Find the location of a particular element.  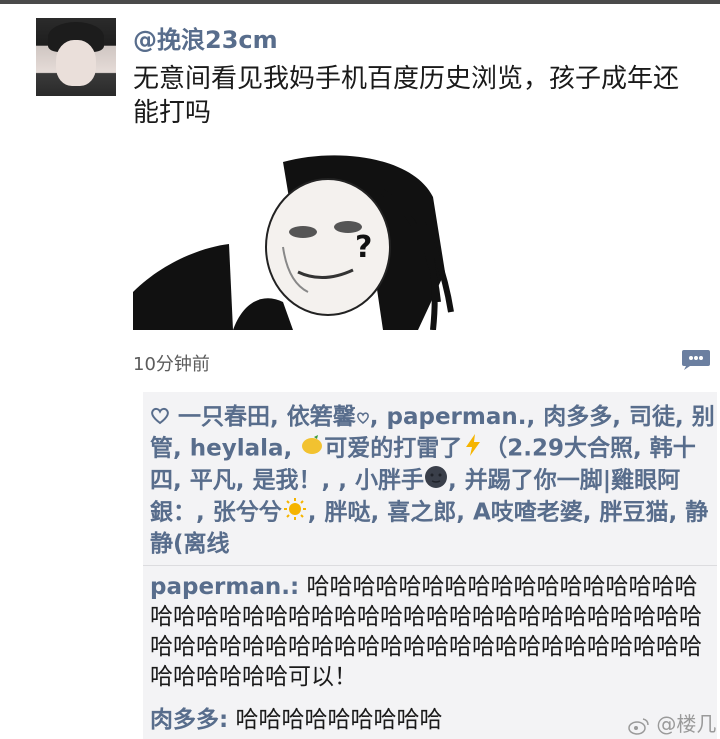

weibo-logo-icon is located at coordinates (638, 726).